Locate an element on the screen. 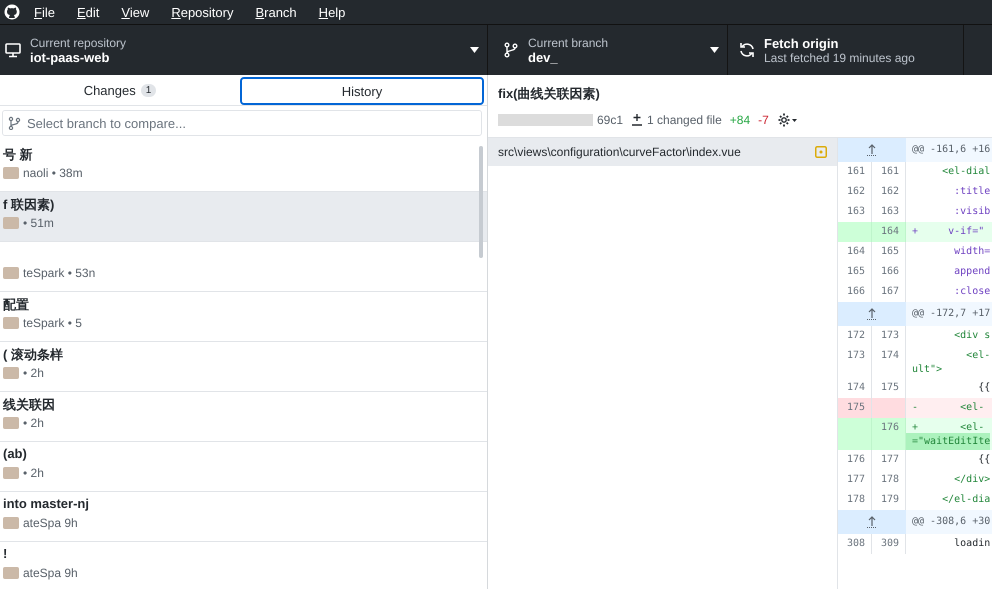 The width and height of the screenshot is (992, 589). commit-item: 配置 teSpark • 5 is located at coordinates (243, 317).